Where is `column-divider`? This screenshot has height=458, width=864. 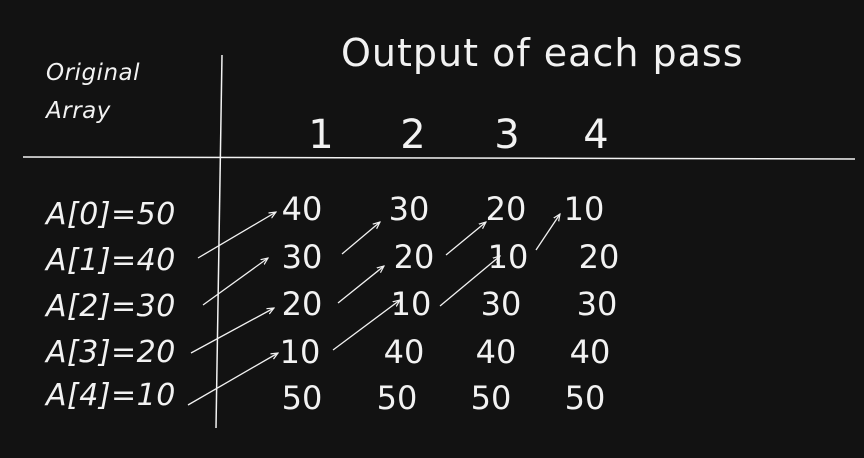
column-divider is located at coordinates (219, 241).